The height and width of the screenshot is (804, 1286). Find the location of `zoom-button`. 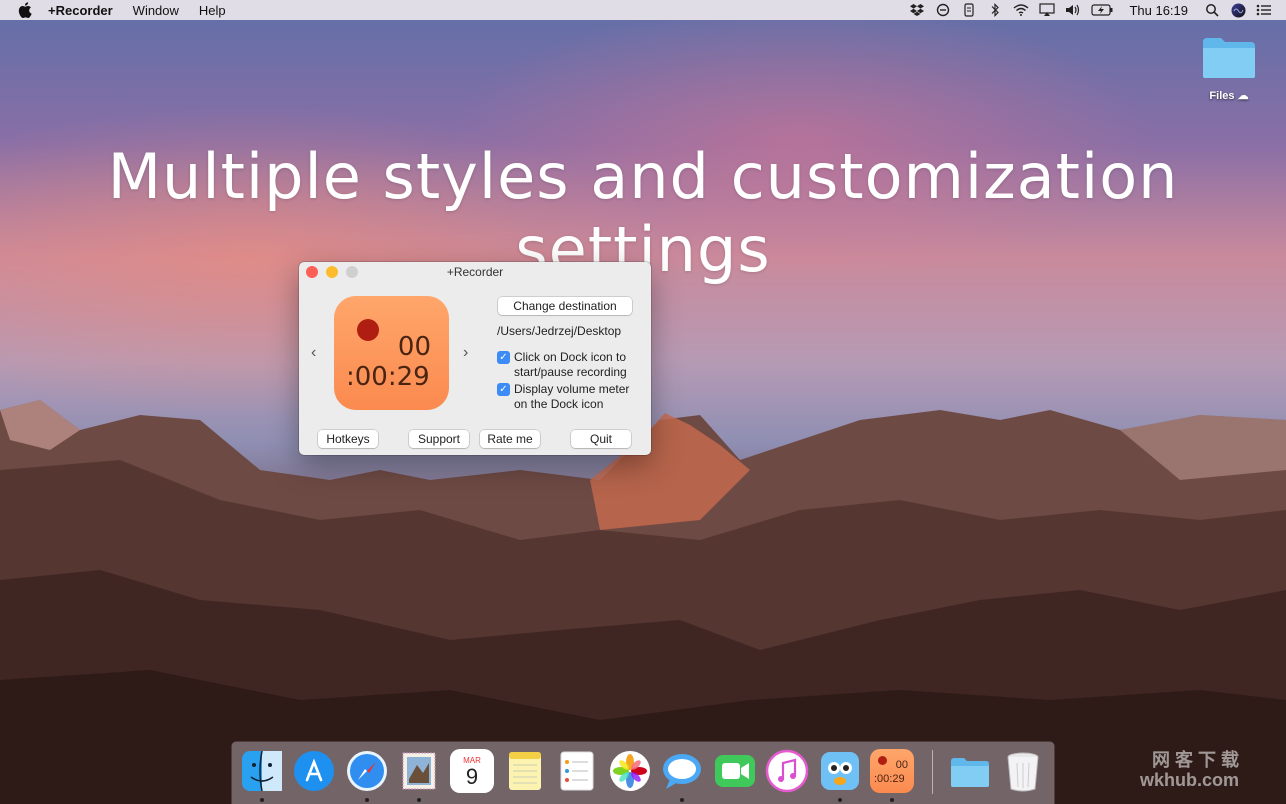

zoom-button is located at coordinates (352, 272).